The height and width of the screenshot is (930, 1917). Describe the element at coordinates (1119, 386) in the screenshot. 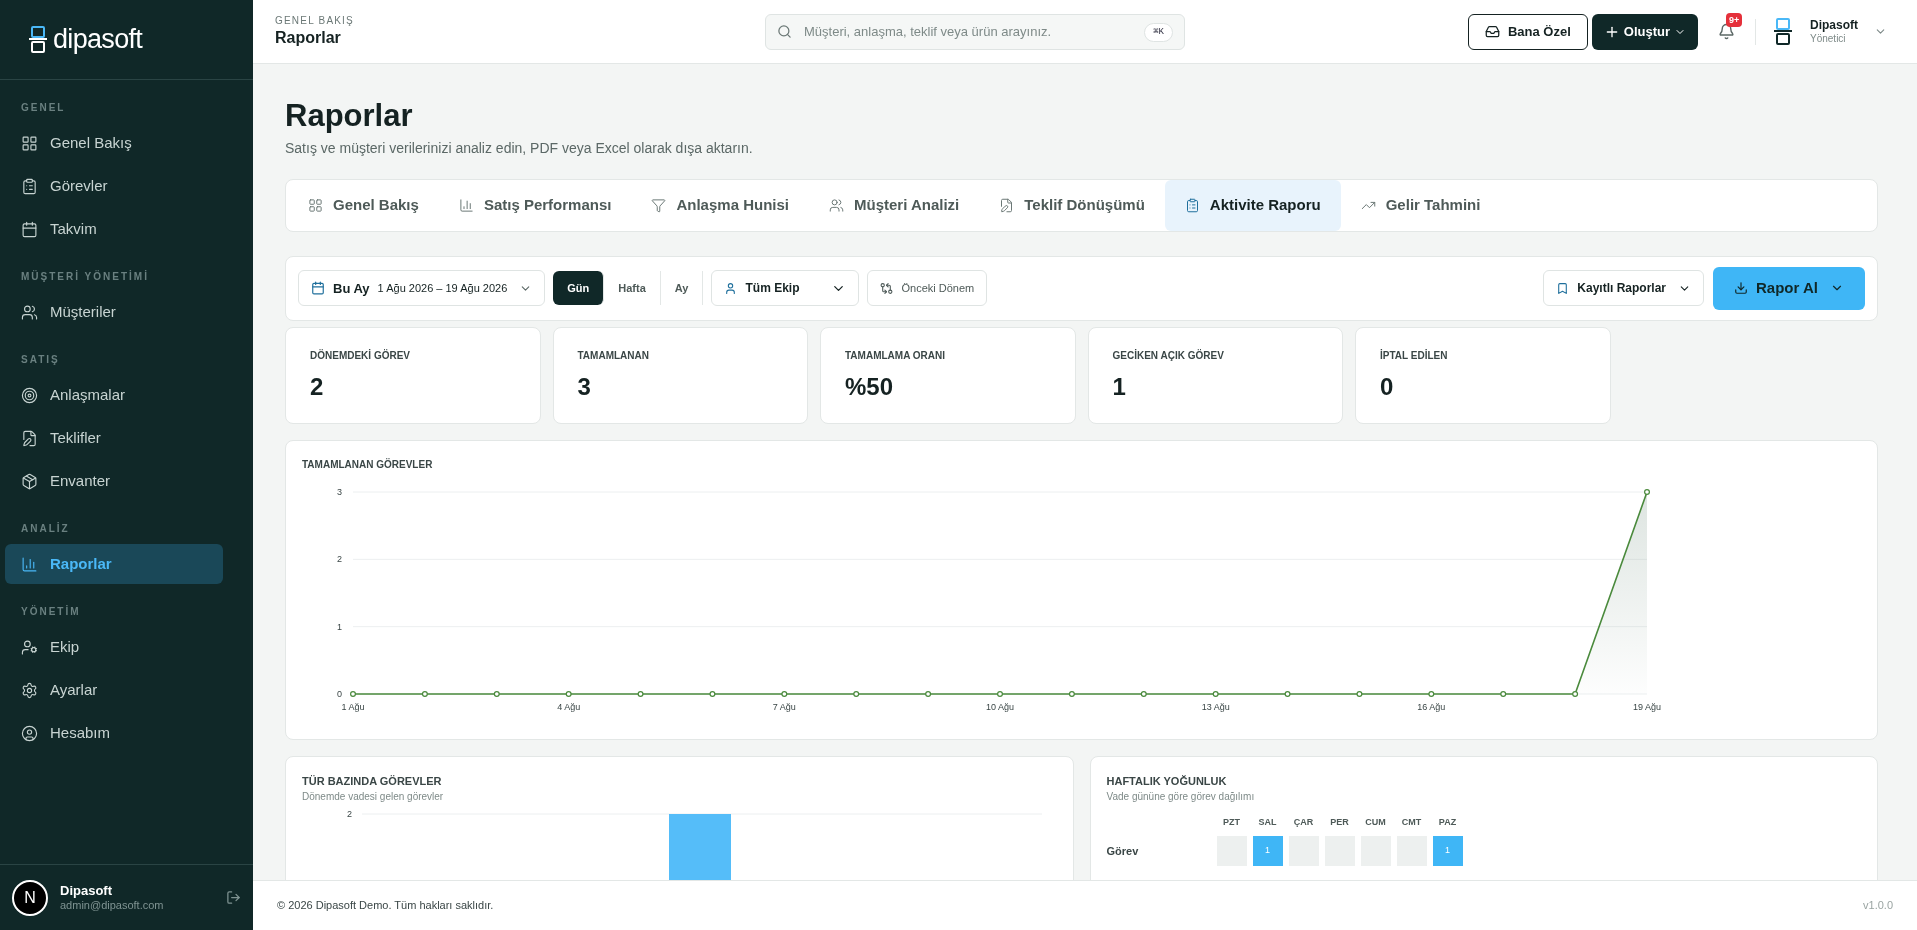

I see `stat-value: 1` at that location.